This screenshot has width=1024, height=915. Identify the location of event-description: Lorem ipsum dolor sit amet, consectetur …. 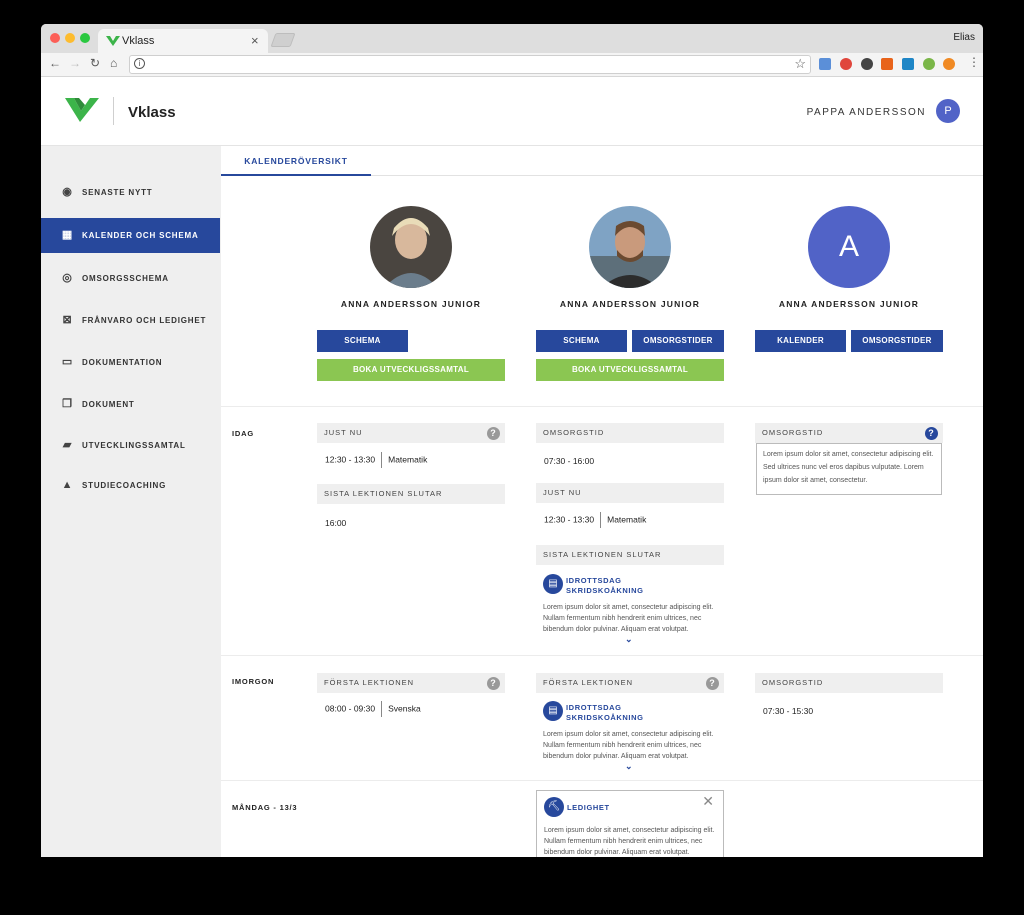
(628, 745).